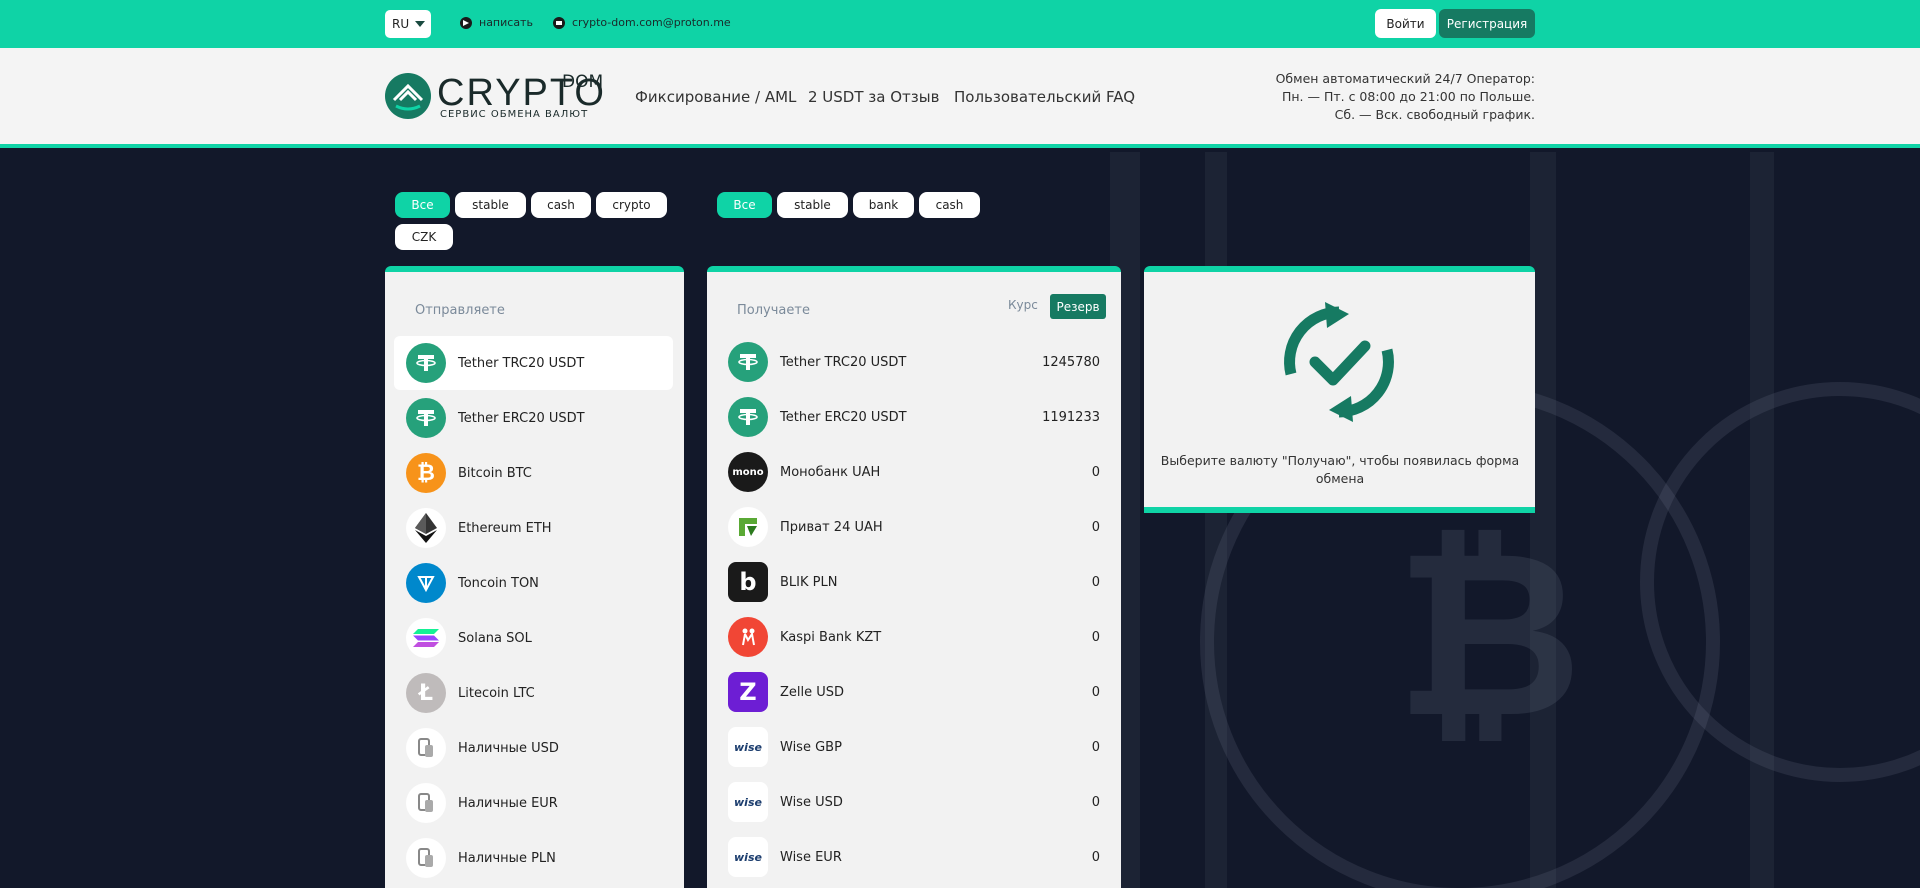 The width and height of the screenshot is (1920, 888). What do you see at coordinates (1487, 23) in the screenshot?
I see `register-button: Регистрация` at bounding box center [1487, 23].